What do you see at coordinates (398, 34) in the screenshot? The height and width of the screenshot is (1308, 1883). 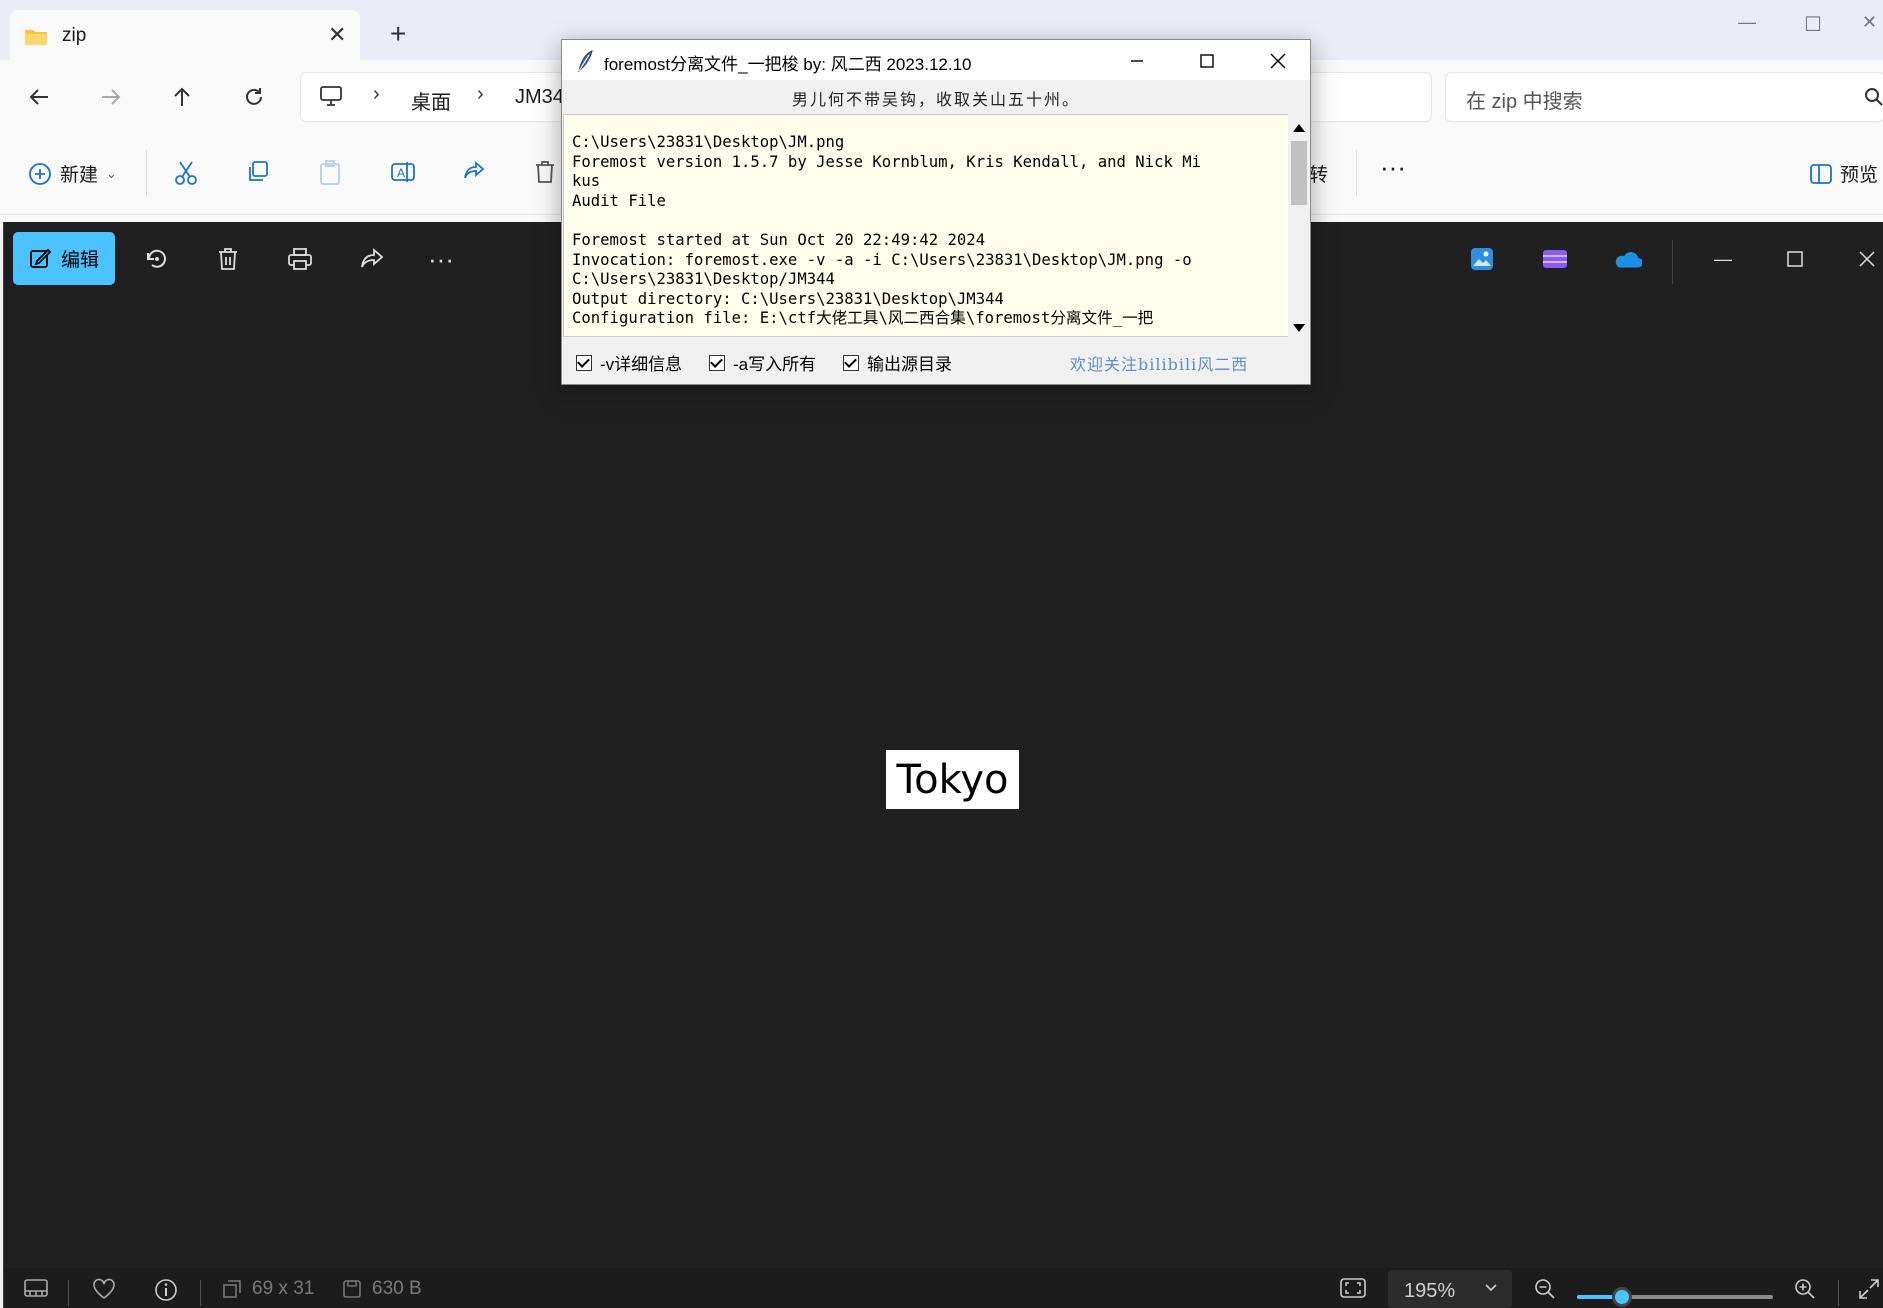 I see `new-tab-icon: +` at bounding box center [398, 34].